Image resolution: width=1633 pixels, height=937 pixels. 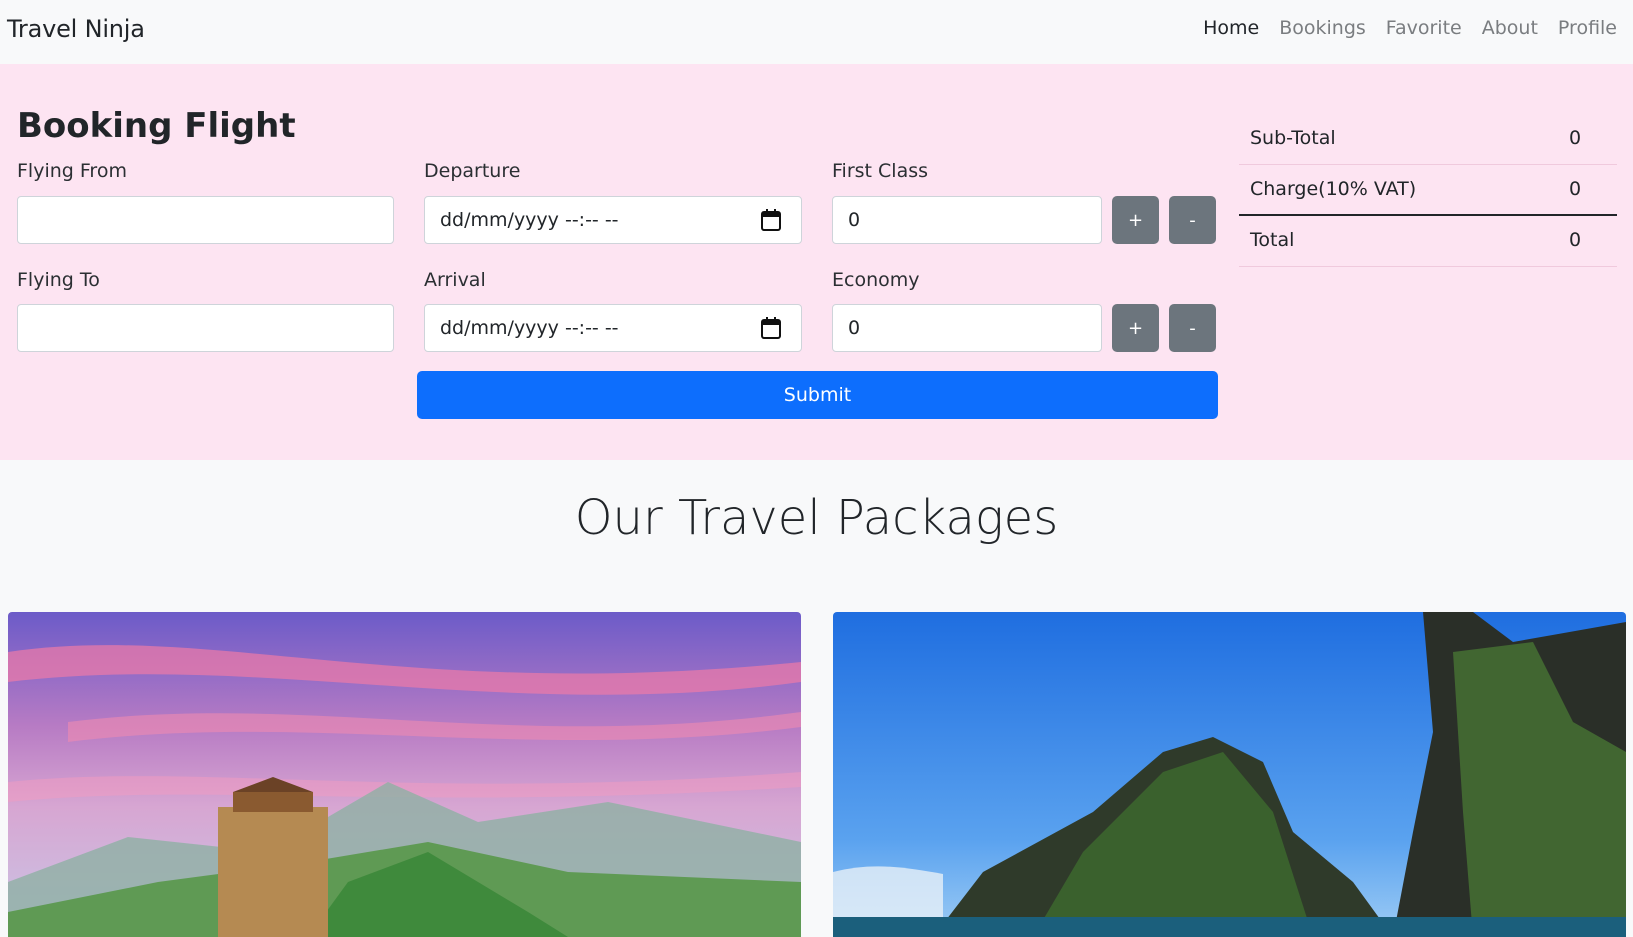 I want to click on departure-placeholder: dd/mm/yyyy --:-- --, so click(x=529, y=220).